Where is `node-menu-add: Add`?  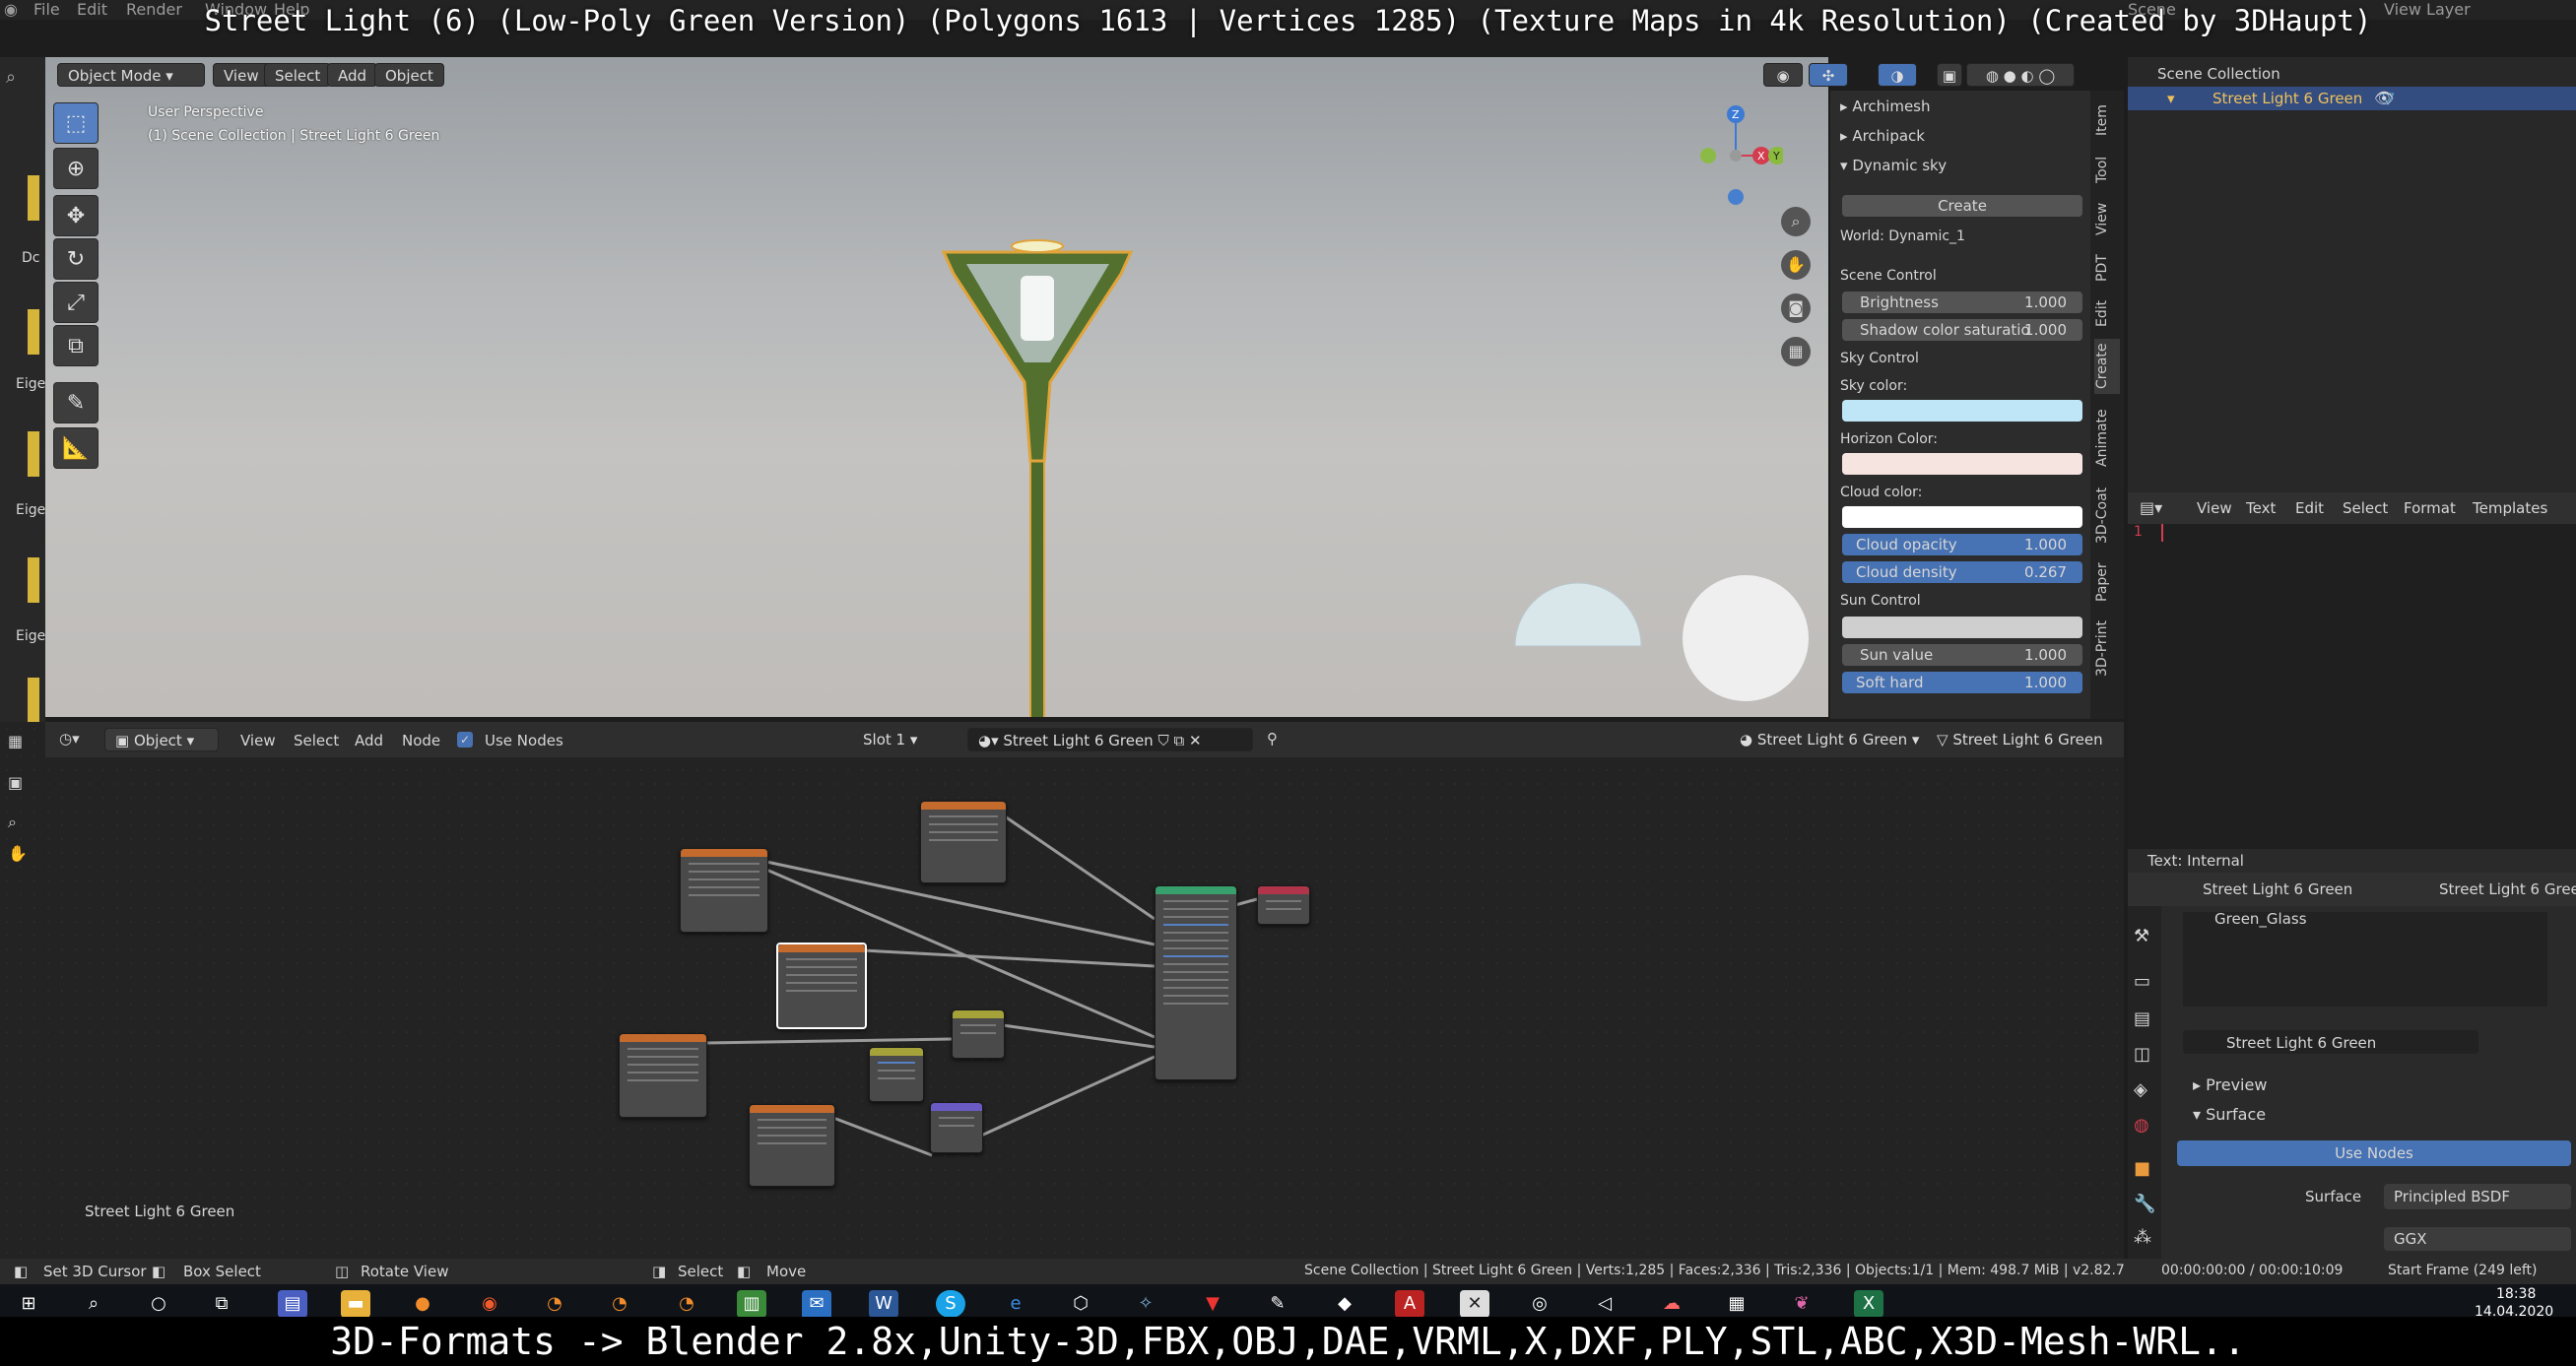
node-menu-add: Add is located at coordinates (369, 740).